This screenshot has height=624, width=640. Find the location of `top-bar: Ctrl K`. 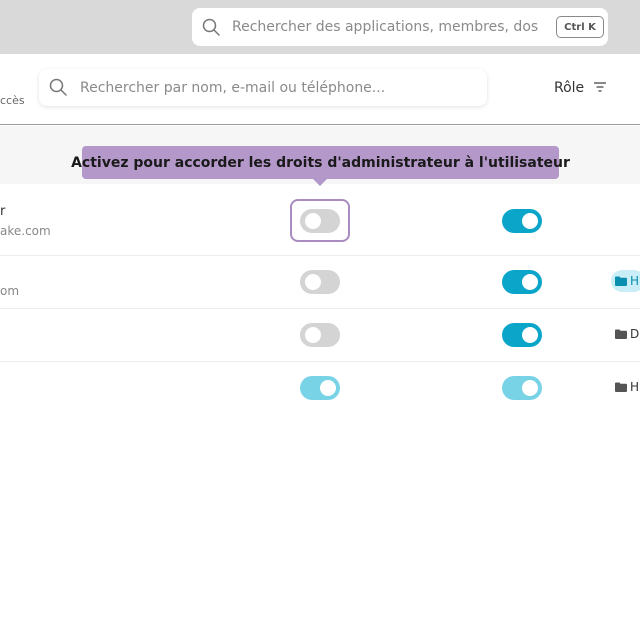

top-bar: Ctrl K is located at coordinates (320, 27).